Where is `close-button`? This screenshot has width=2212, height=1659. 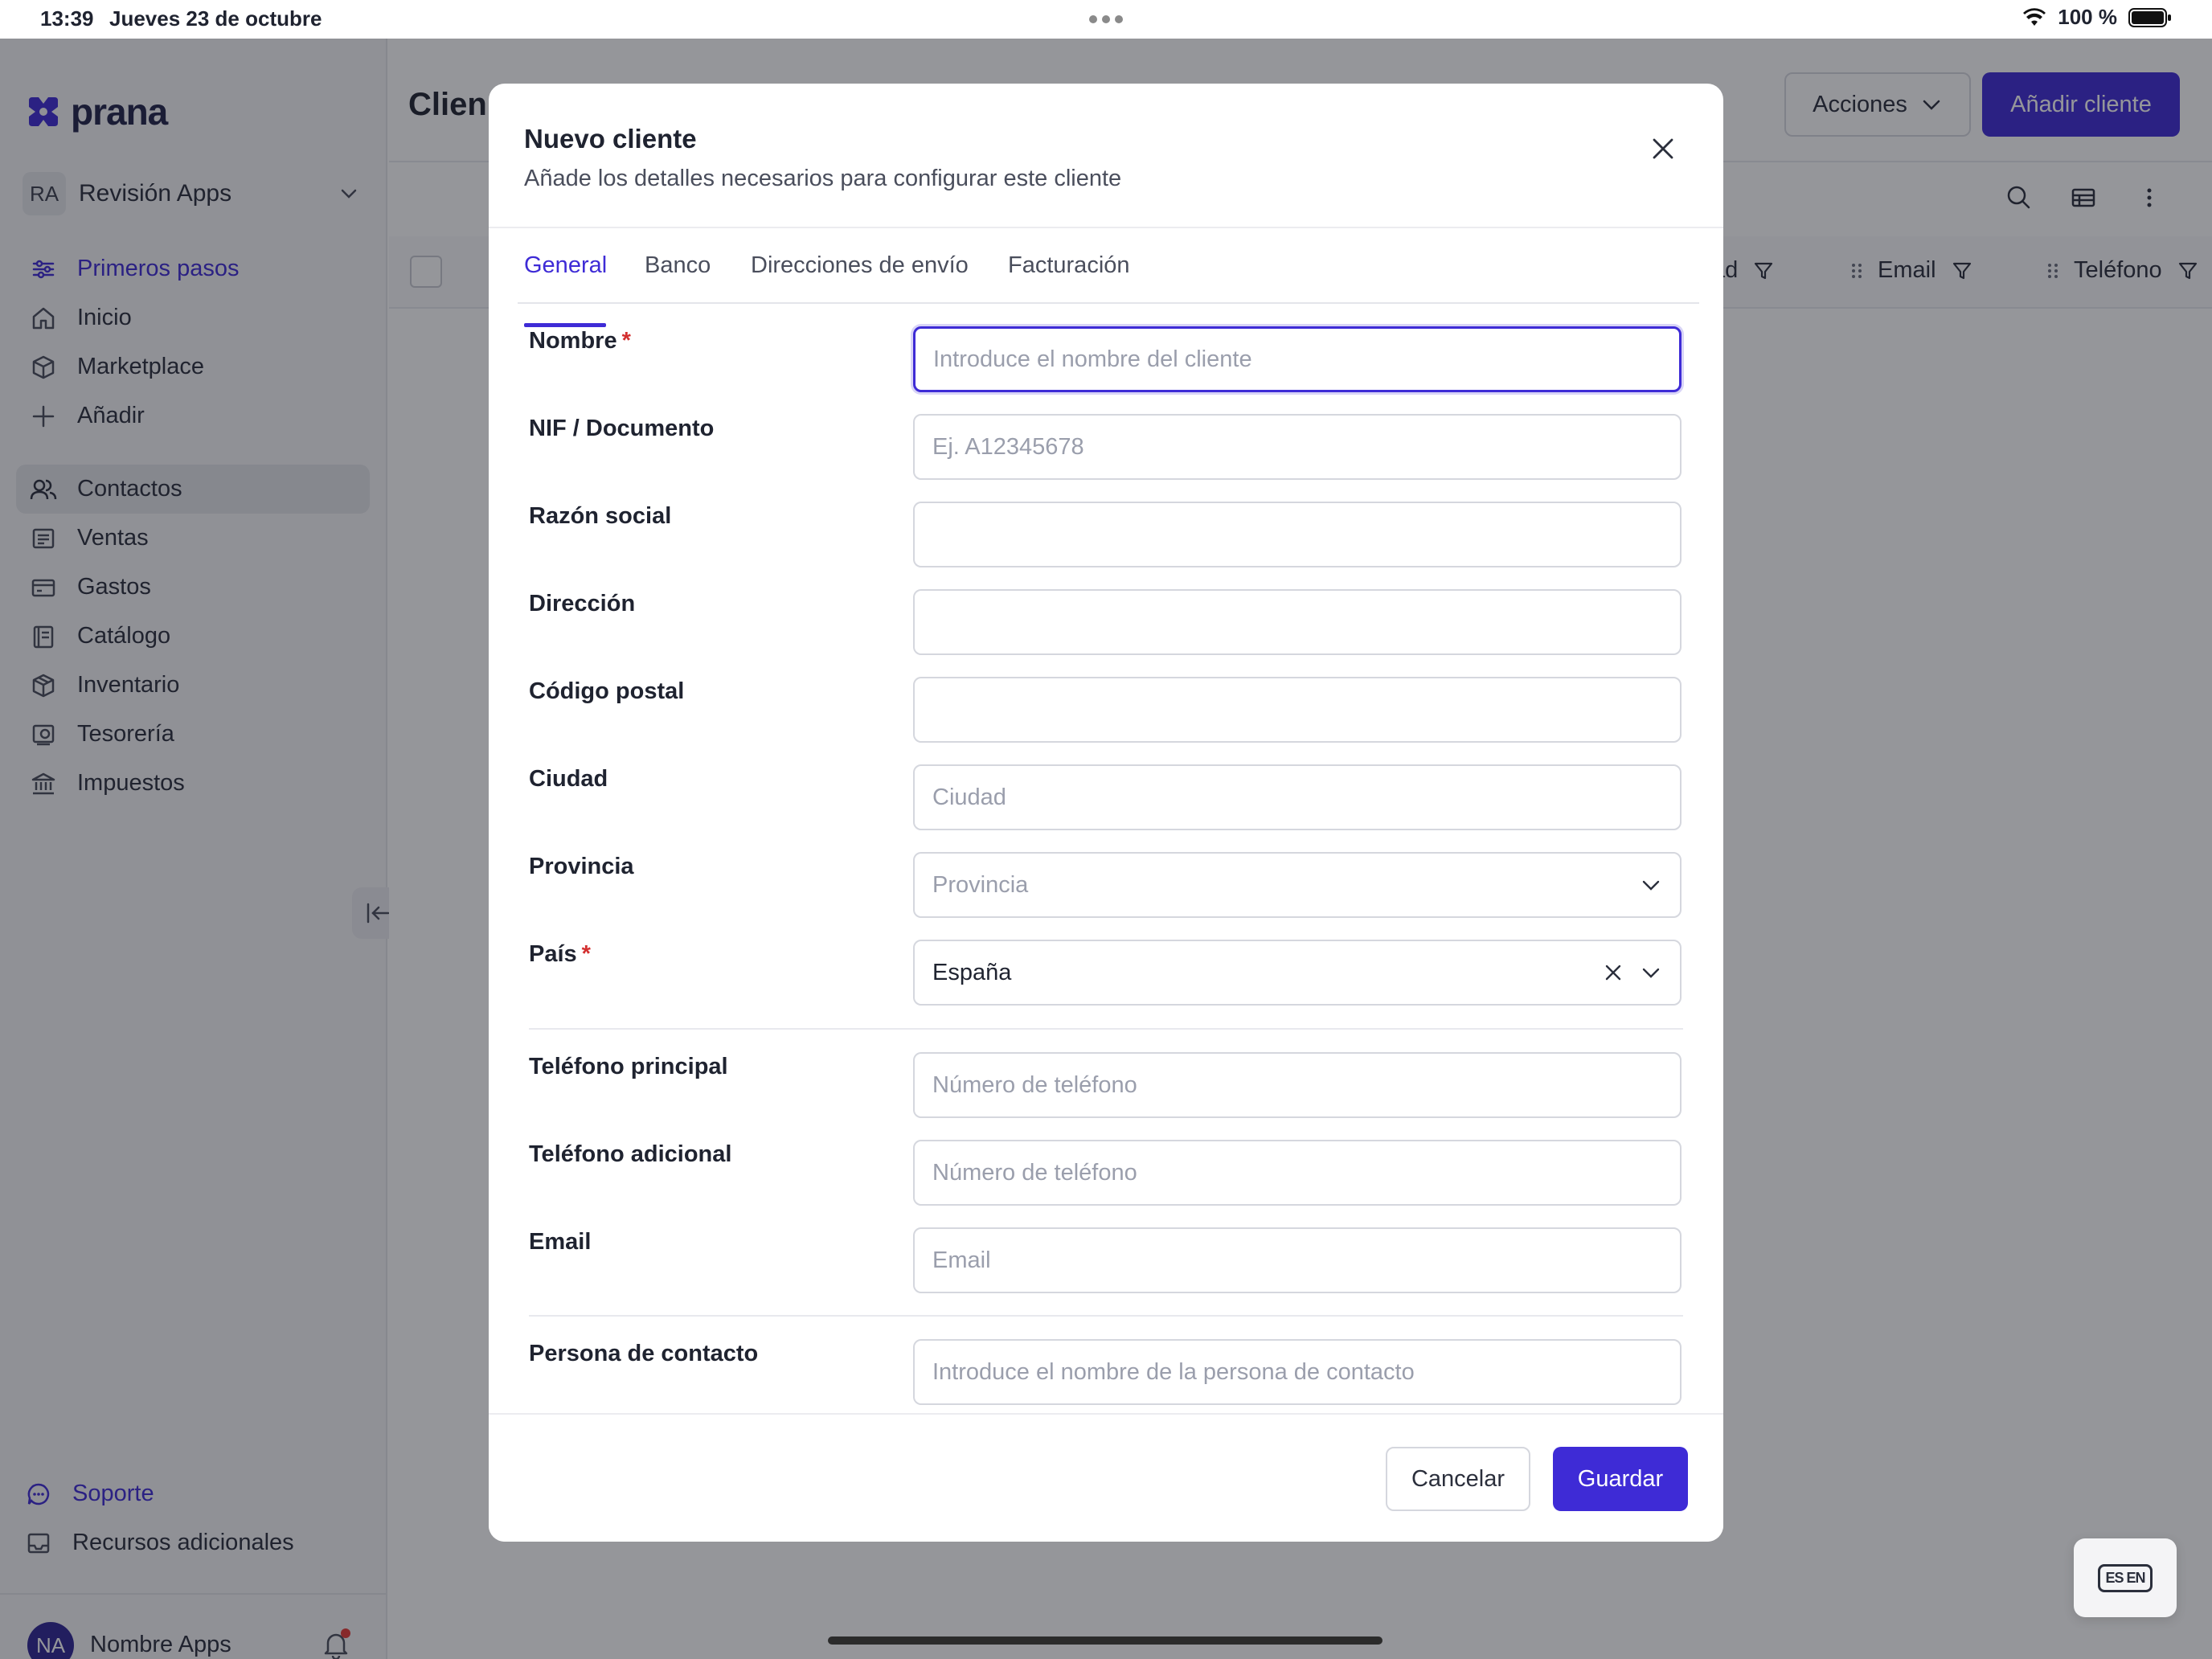 close-button is located at coordinates (1664, 148).